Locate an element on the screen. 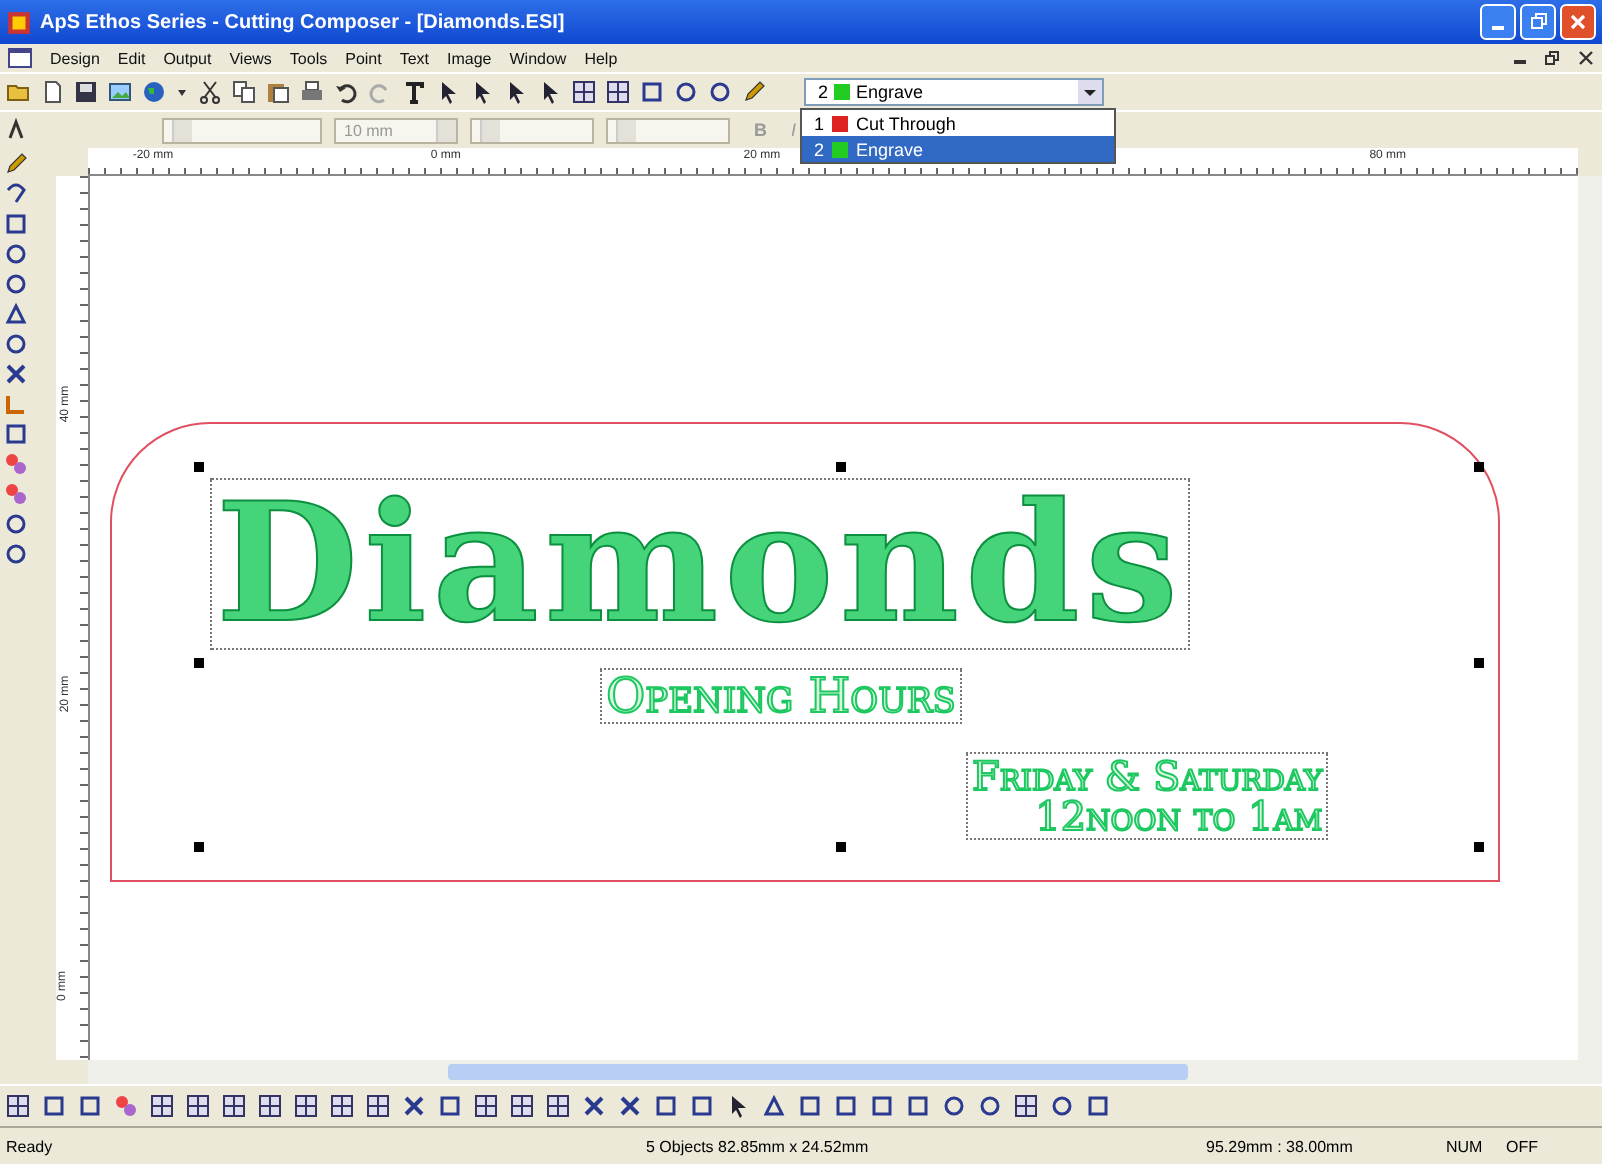 Image resolution: width=1602 pixels, height=1164 pixels. minimize-icon is located at coordinates (1498, 28).